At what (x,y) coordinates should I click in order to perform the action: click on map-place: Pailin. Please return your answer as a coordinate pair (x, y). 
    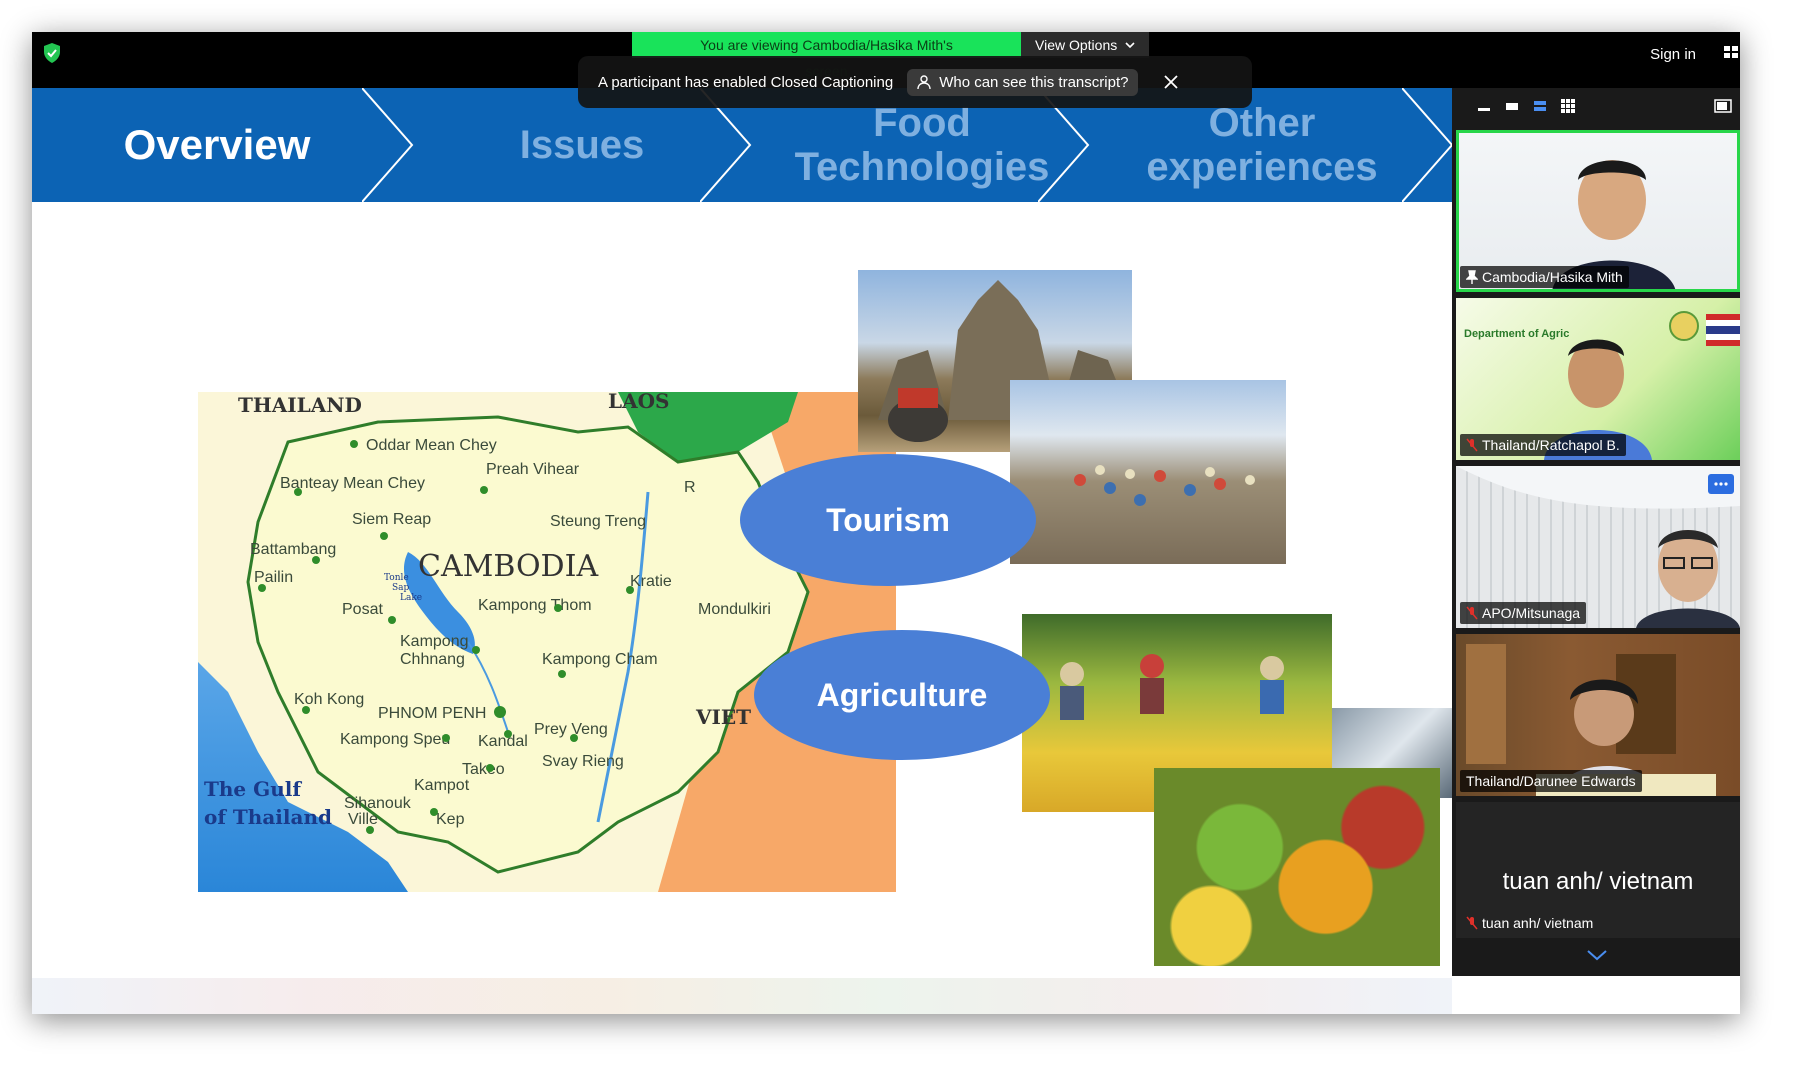
    Looking at the image, I should click on (273, 577).